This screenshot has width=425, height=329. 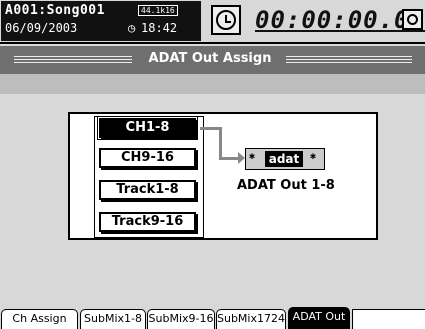 What do you see at coordinates (241, 158) in the screenshot?
I see `arrow-right-icon` at bounding box center [241, 158].